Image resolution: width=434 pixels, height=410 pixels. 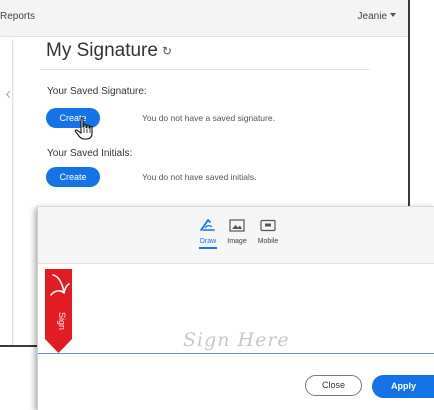 I want to click on signature-line, so click(x=236, y=353).